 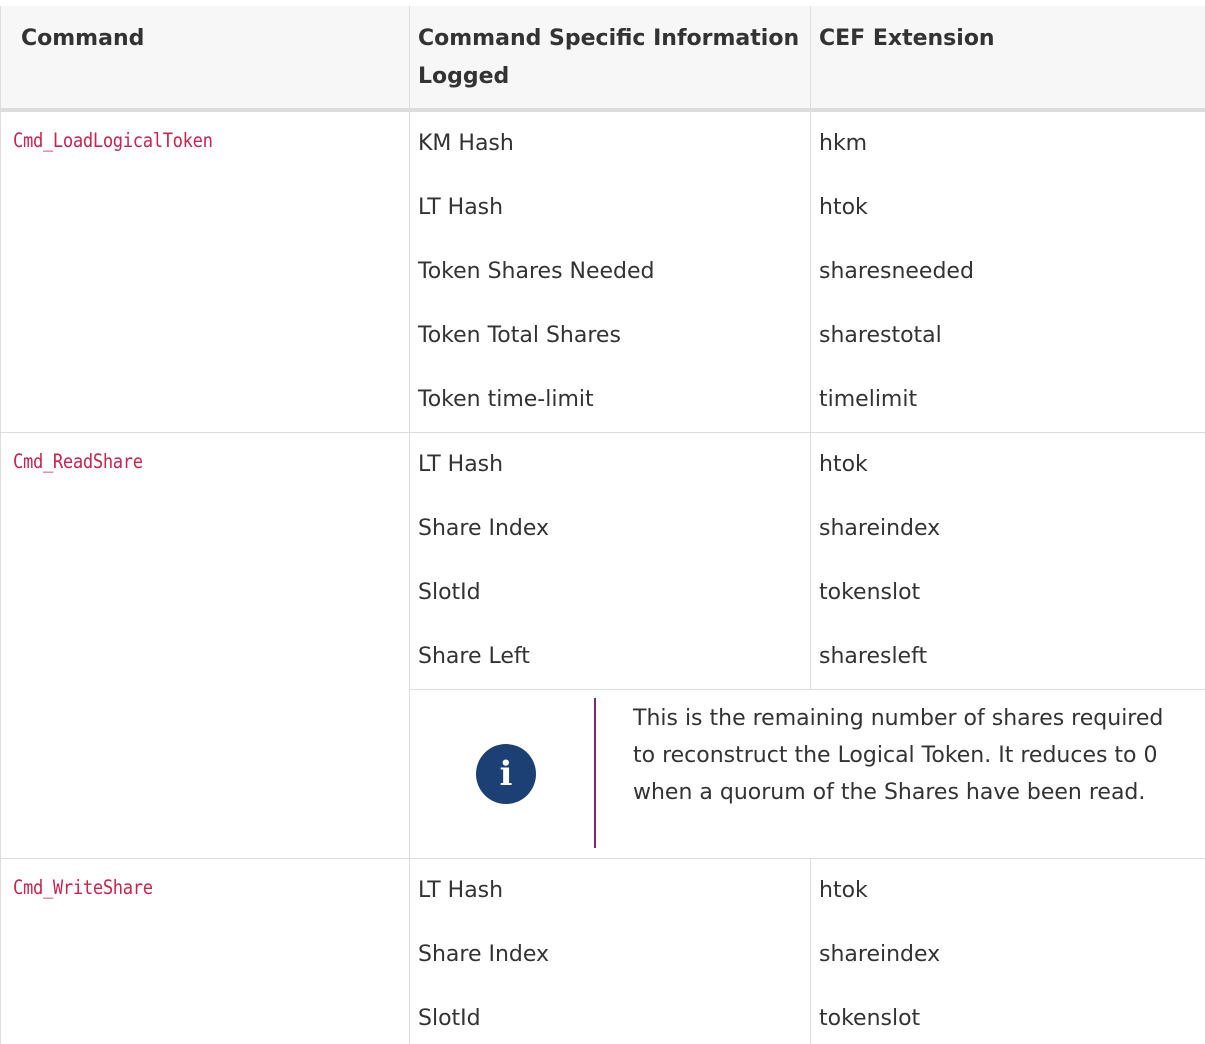 What do you see at coordinates (610, 272) in the screenshot?
I see `info-cell: Token Shares Needed` at bounding box center [610, 272].